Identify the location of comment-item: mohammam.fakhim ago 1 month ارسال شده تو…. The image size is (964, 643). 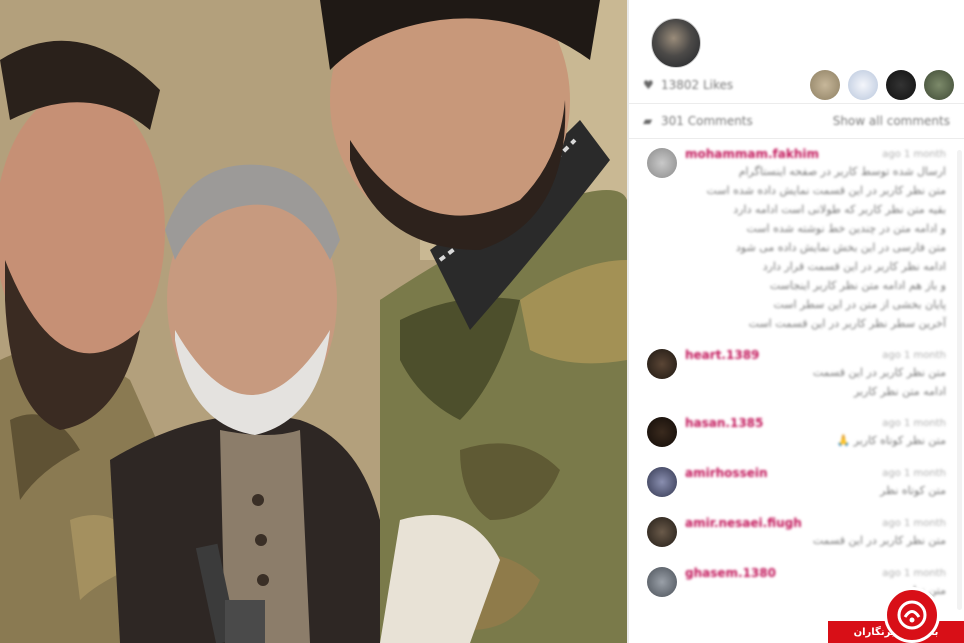
(794, 239).